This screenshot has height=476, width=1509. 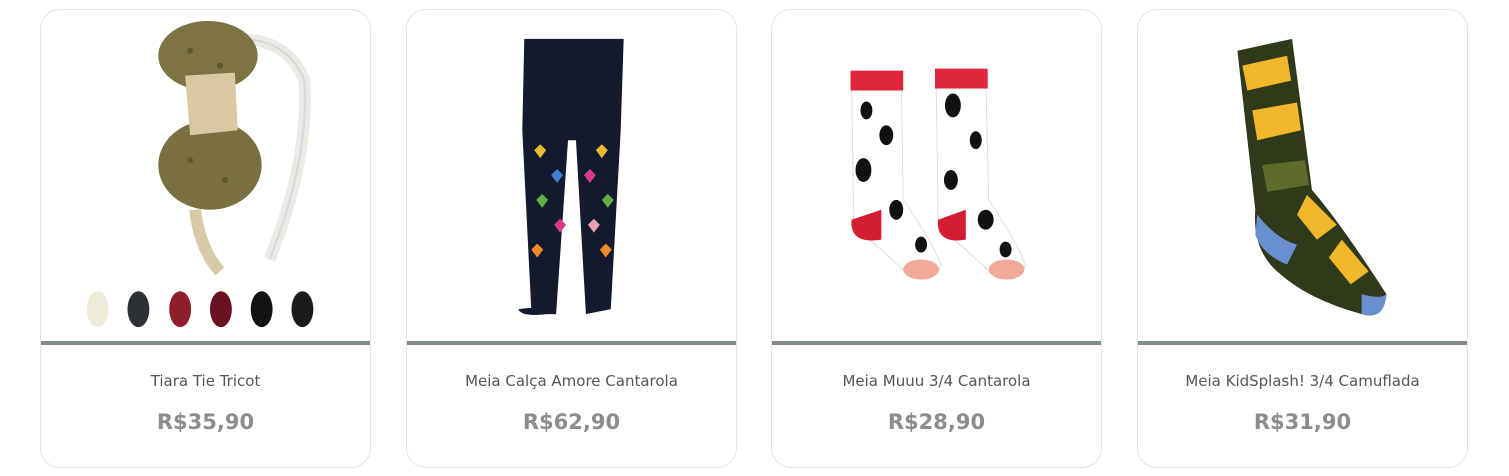 I want to click on product-name: Meia Calça Amore Cantarola, so click(x=571, y=381).